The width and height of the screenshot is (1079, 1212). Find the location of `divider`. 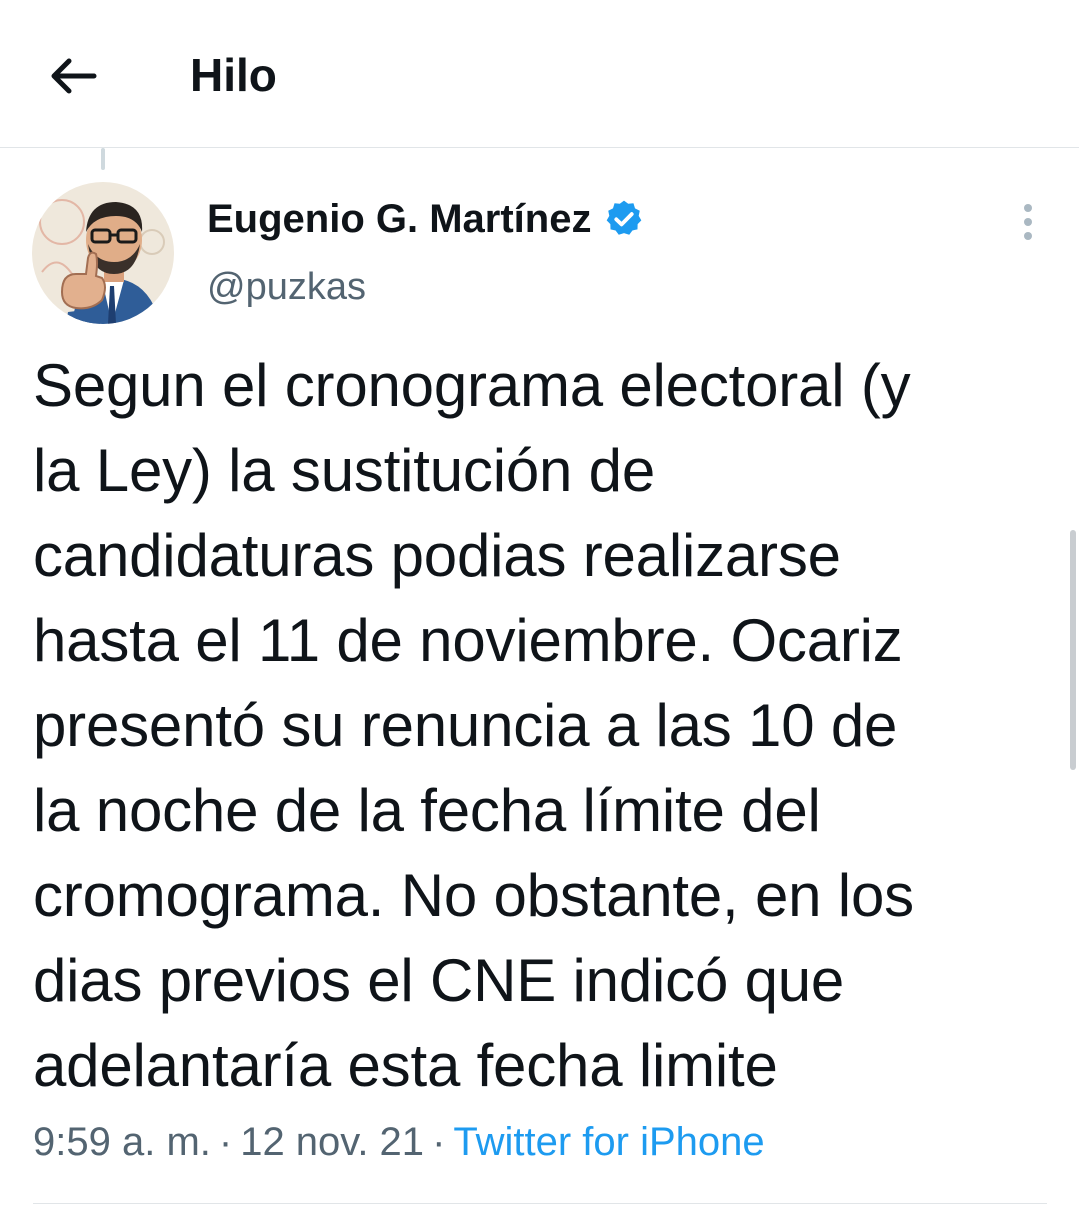

divider is located at coordinates (540, 1203).